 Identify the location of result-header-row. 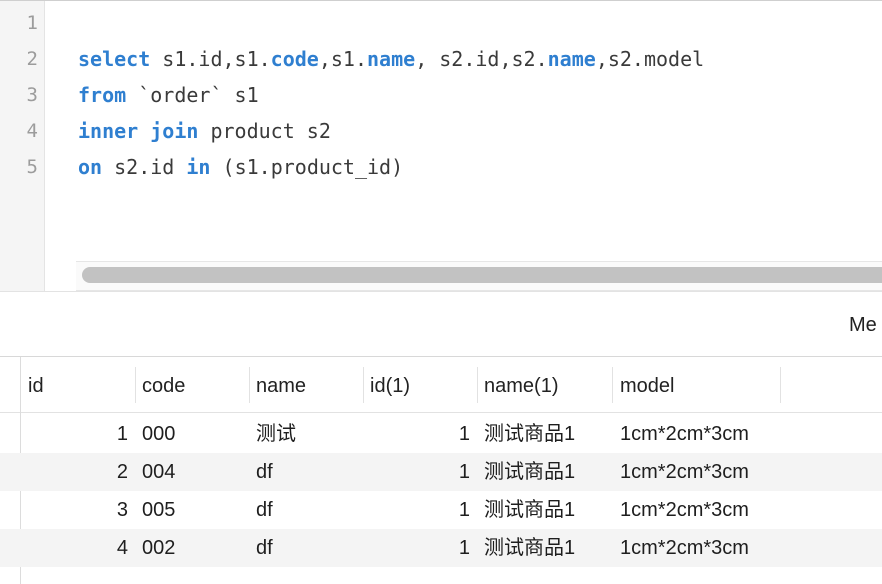
(441, 385).